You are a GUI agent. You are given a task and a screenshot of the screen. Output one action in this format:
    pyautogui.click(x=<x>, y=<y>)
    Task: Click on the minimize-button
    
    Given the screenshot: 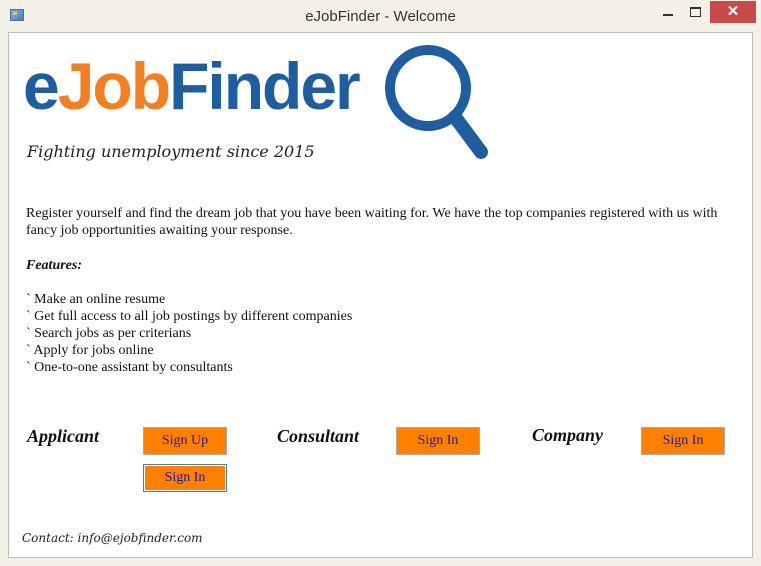 What is the action you would take?
    pyautogui.click(x=667, y=12)
    